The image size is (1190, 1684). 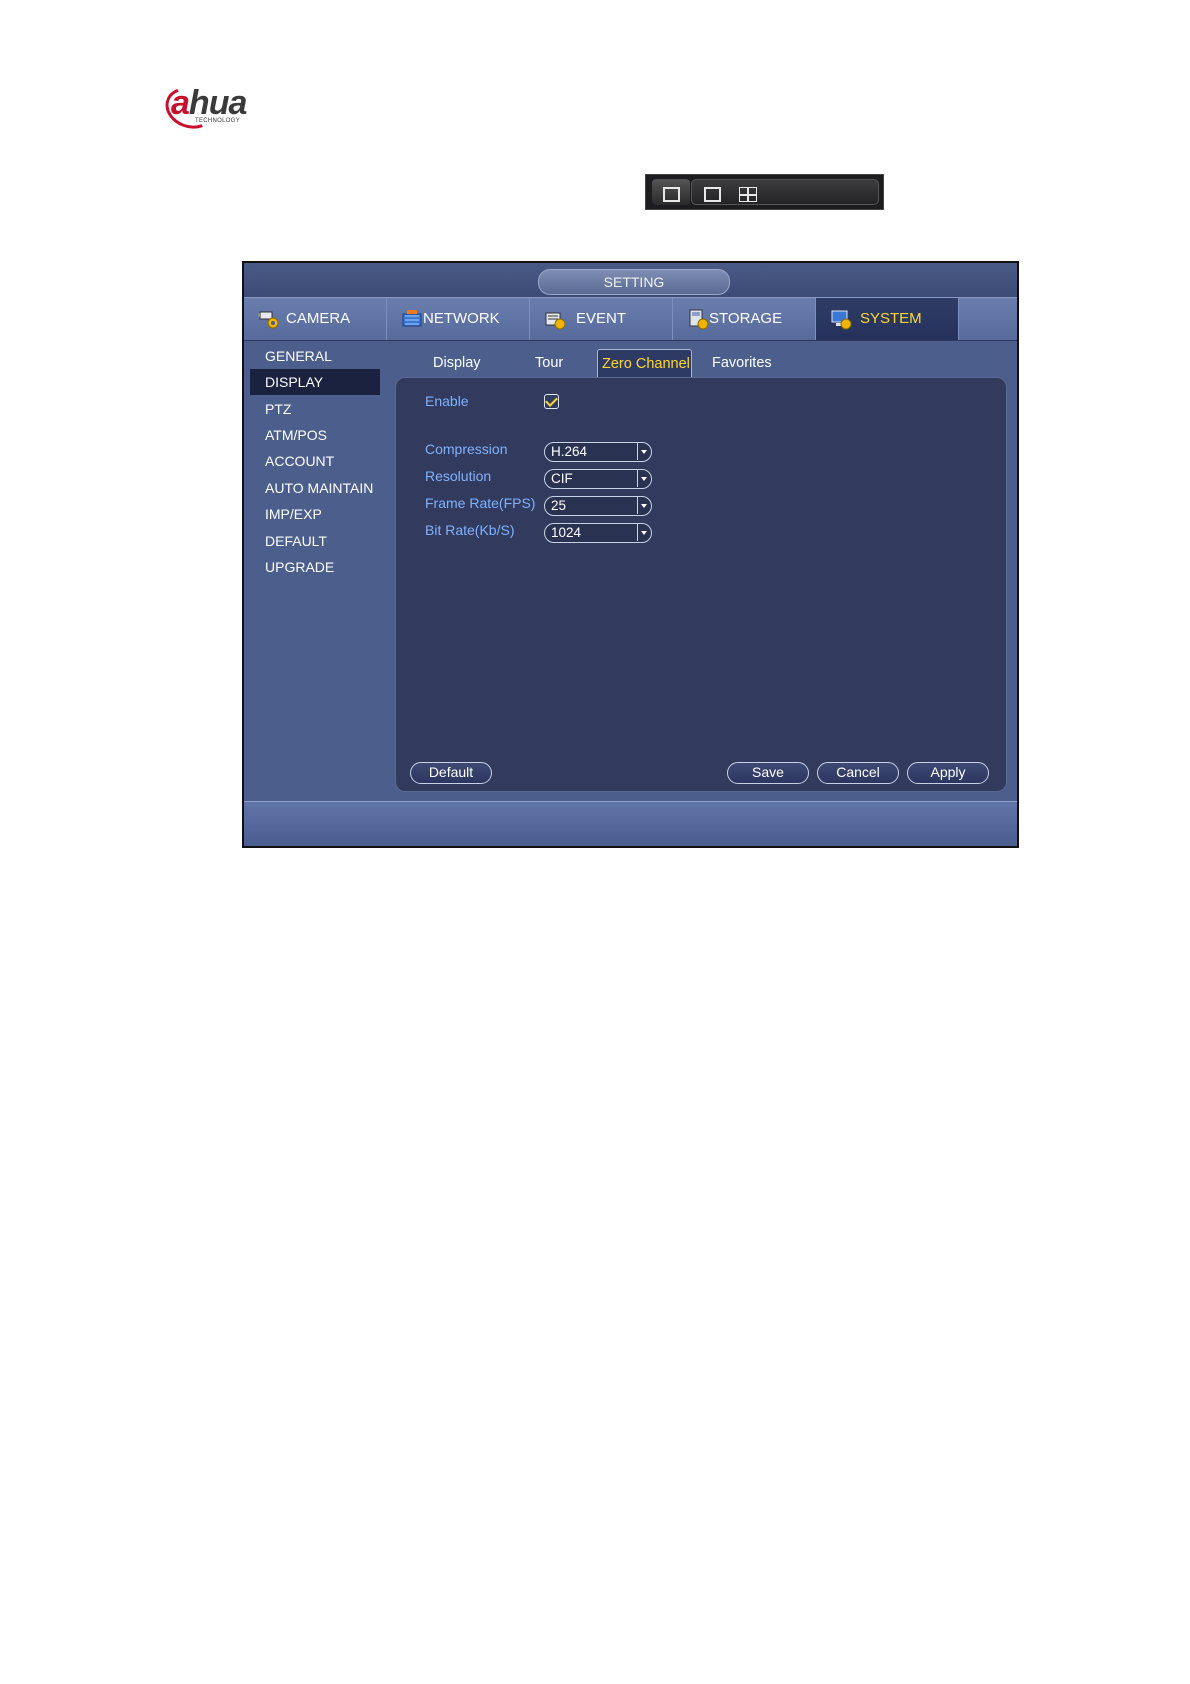 I want to click on dahua-logo: ahua TECHNOLOGY, so click(x=222, y=108).